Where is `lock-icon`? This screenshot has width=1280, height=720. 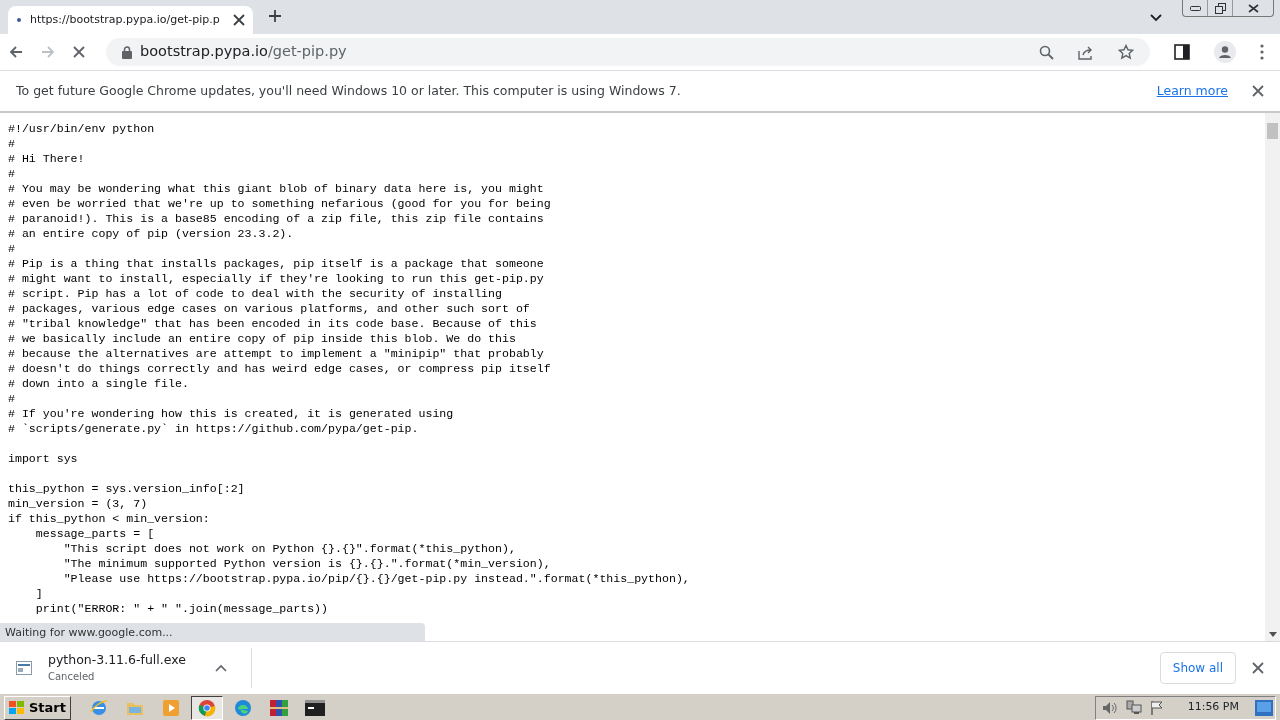
lock-icon is located at coordinates (127, 52).